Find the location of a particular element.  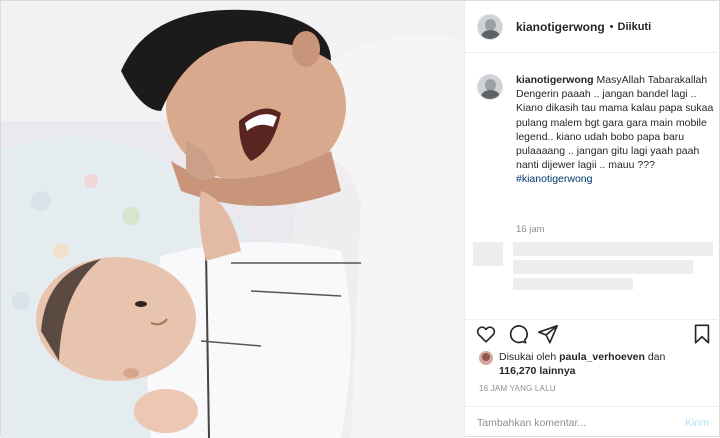

likes-middle: dan is located at coordinates (656, 357).